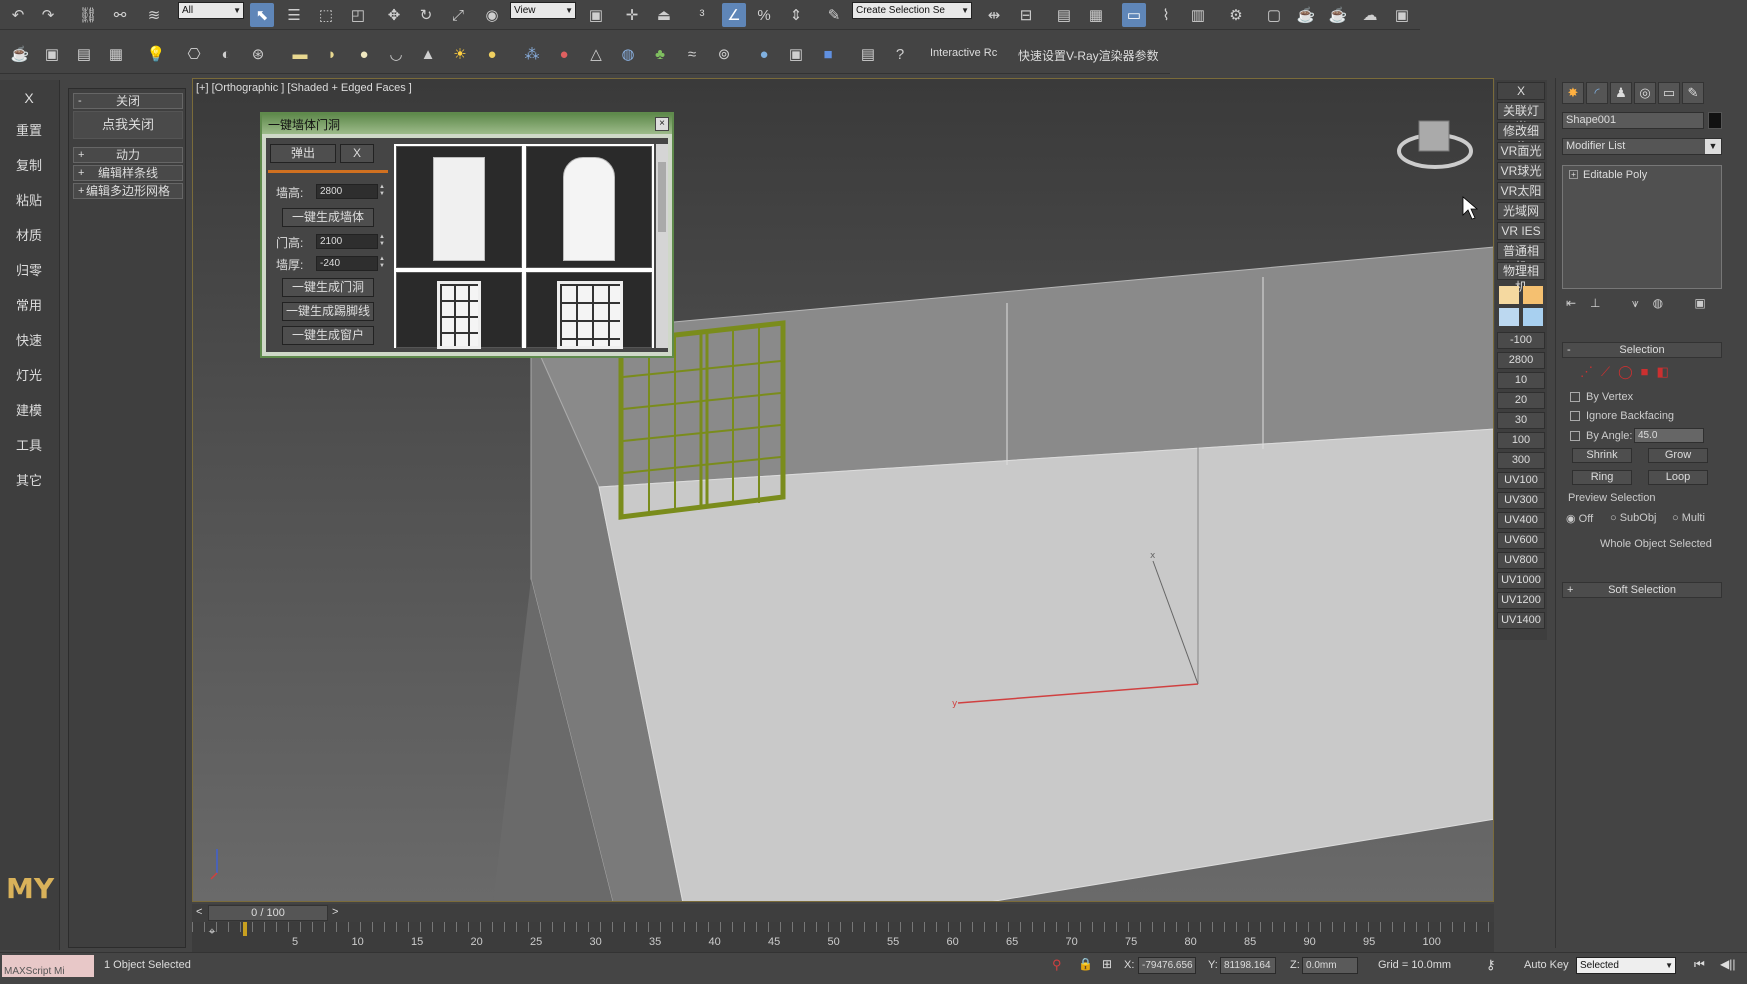 This screenshot has width=1747, height=984. I want to click on modify-tab-icon: ◜, so click(1597, 93).